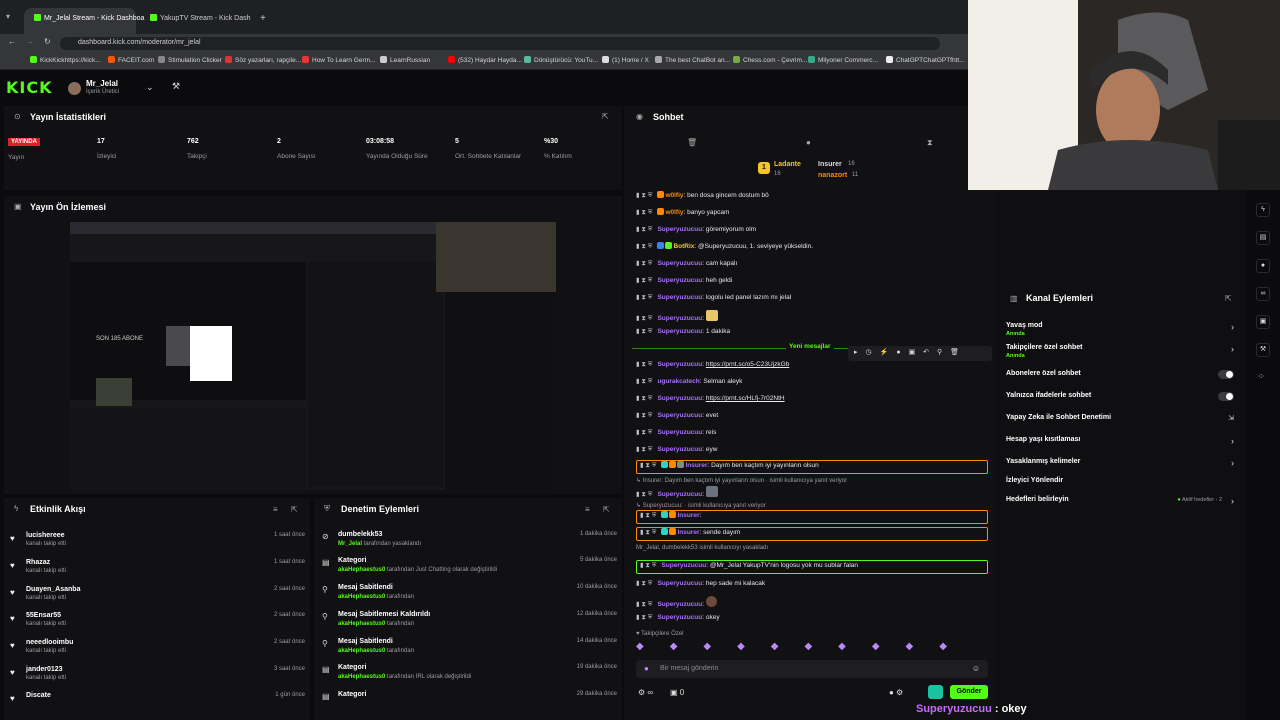 The height and width of the screenshot is (720, 1280). What do you see at coordinates (1122, 402) in the screenshot?
I see `emote-only-setting: Yalnızca ifadelerle sohbet` at bounding box center [1122, 402].